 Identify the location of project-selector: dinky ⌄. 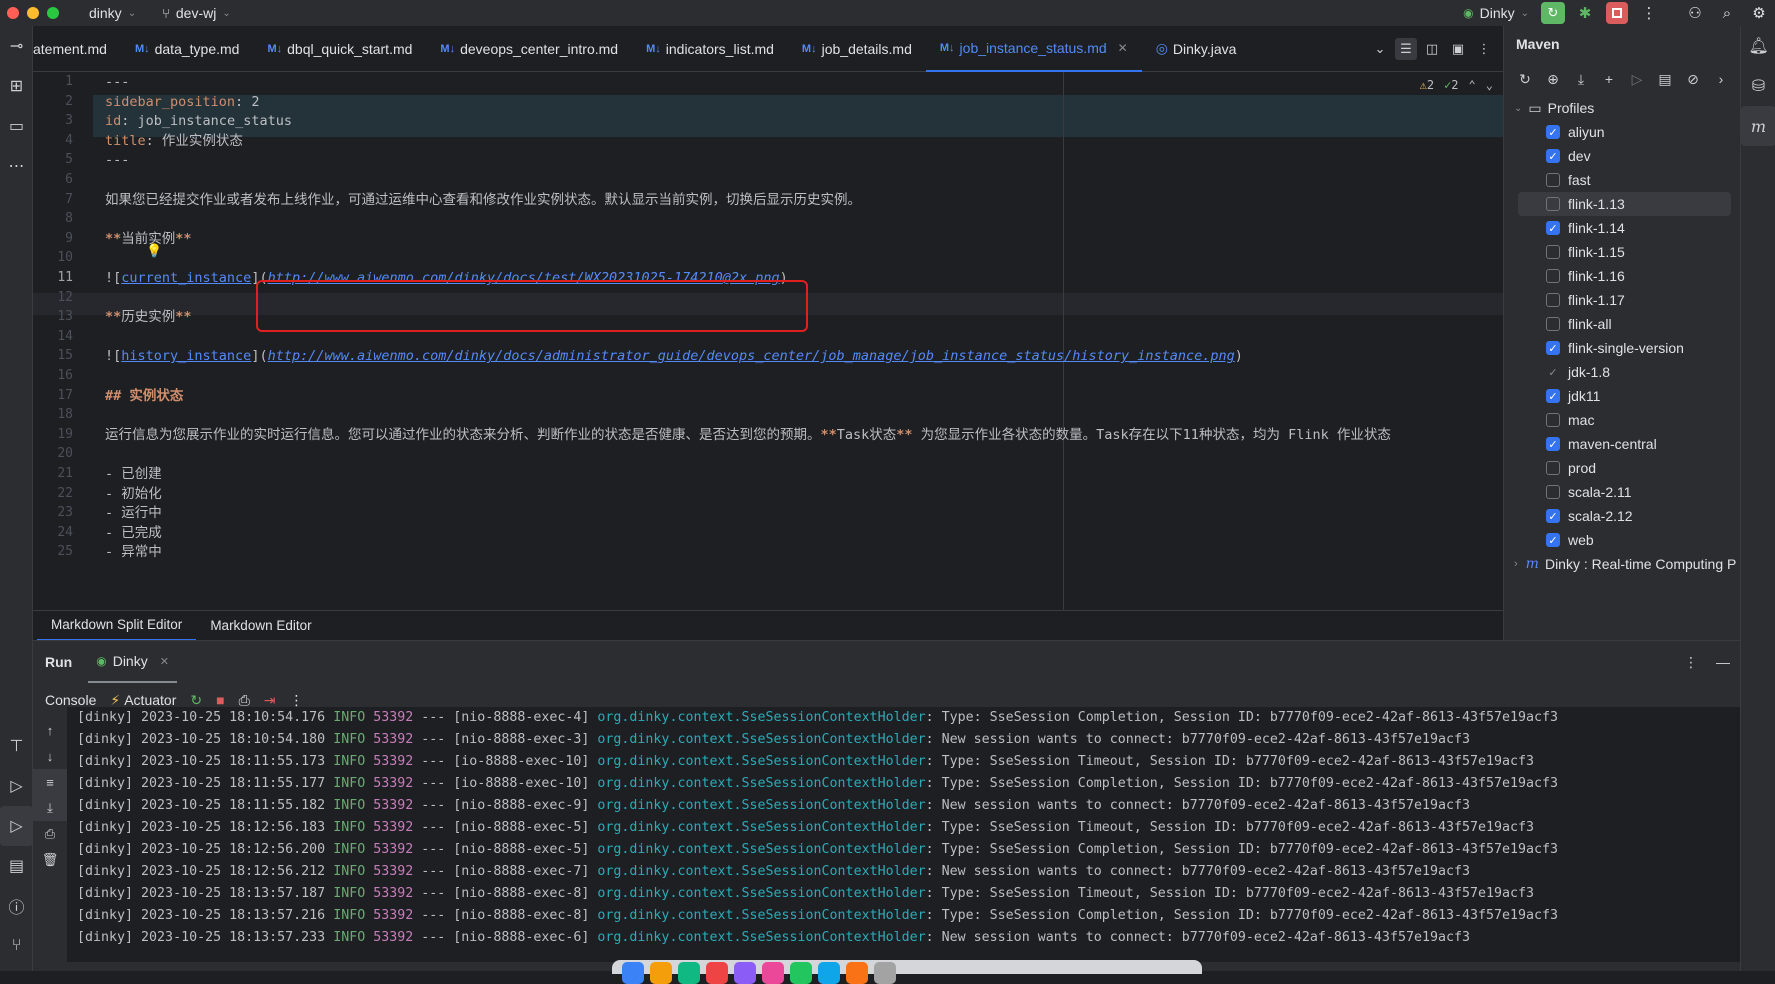
(112, 13).